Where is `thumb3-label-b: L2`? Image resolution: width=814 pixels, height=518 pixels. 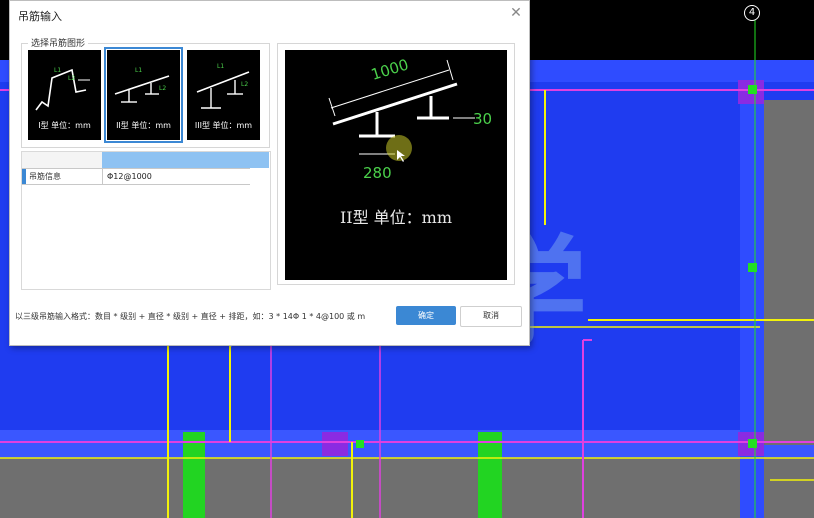
thumb3-label-b: L2 is located at coordinates (244, 84).